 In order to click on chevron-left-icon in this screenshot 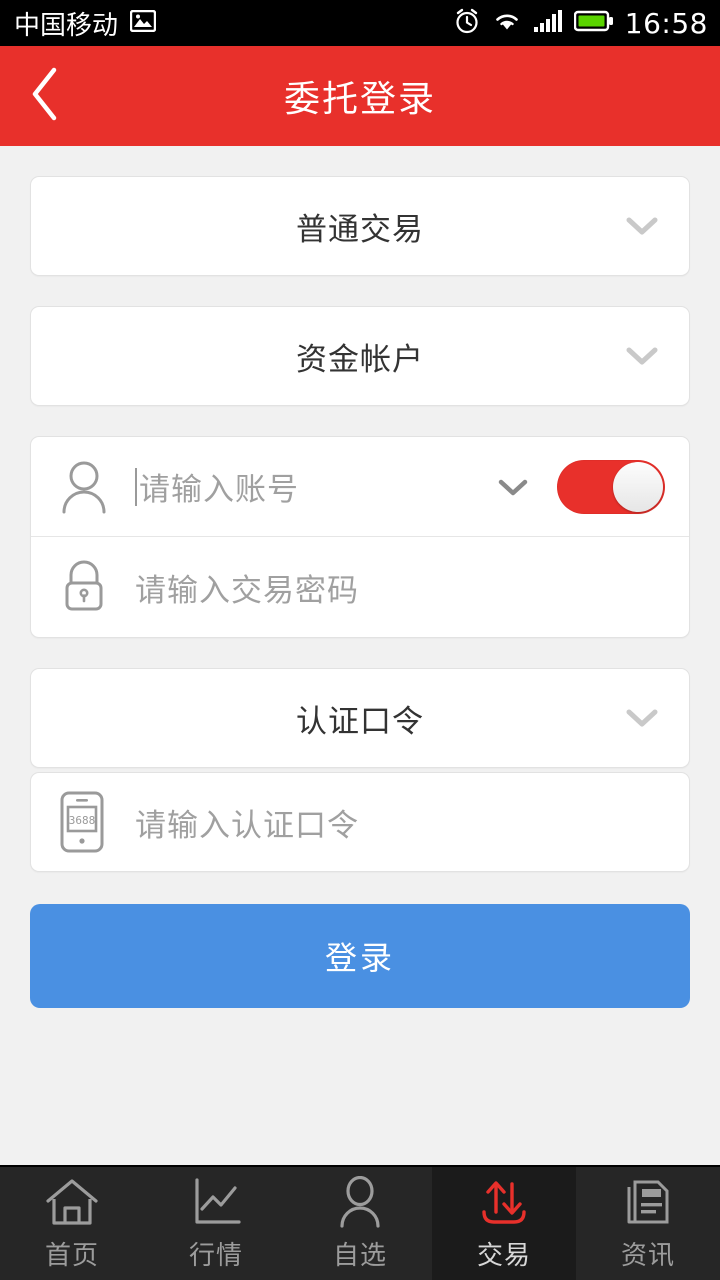, I will do `click(45, 96)`.